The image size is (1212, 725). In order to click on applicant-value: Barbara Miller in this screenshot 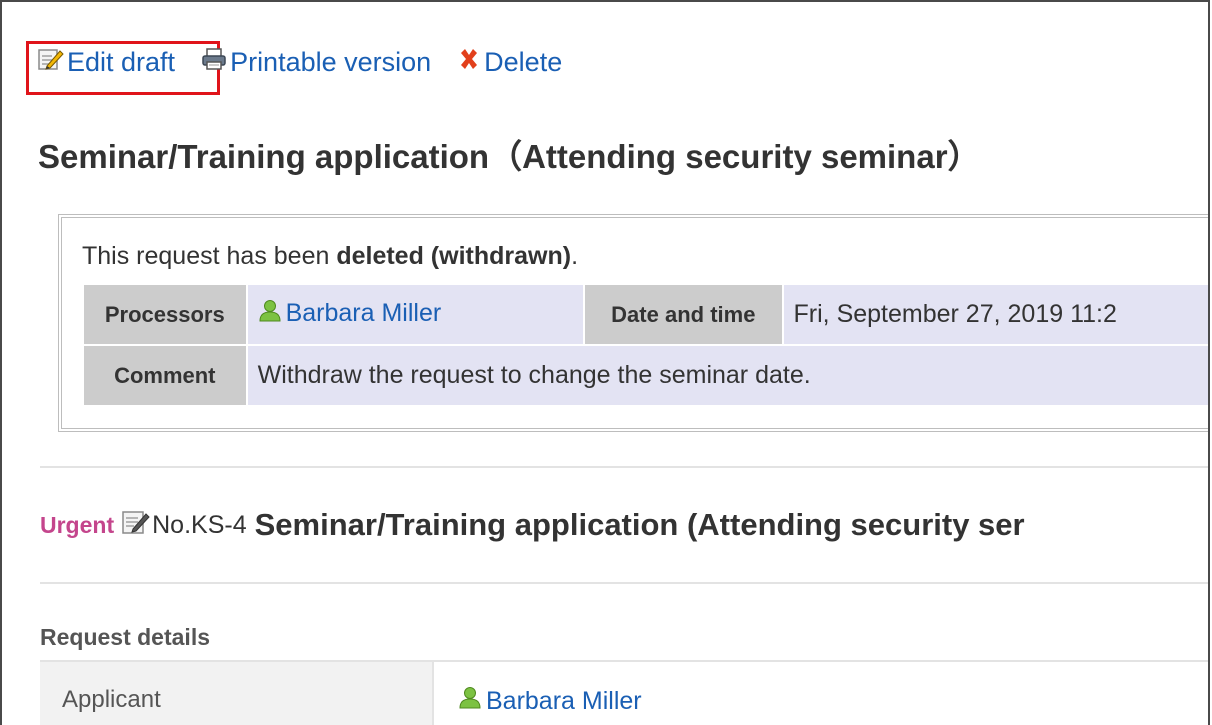, I will do `click(550, 701)`.